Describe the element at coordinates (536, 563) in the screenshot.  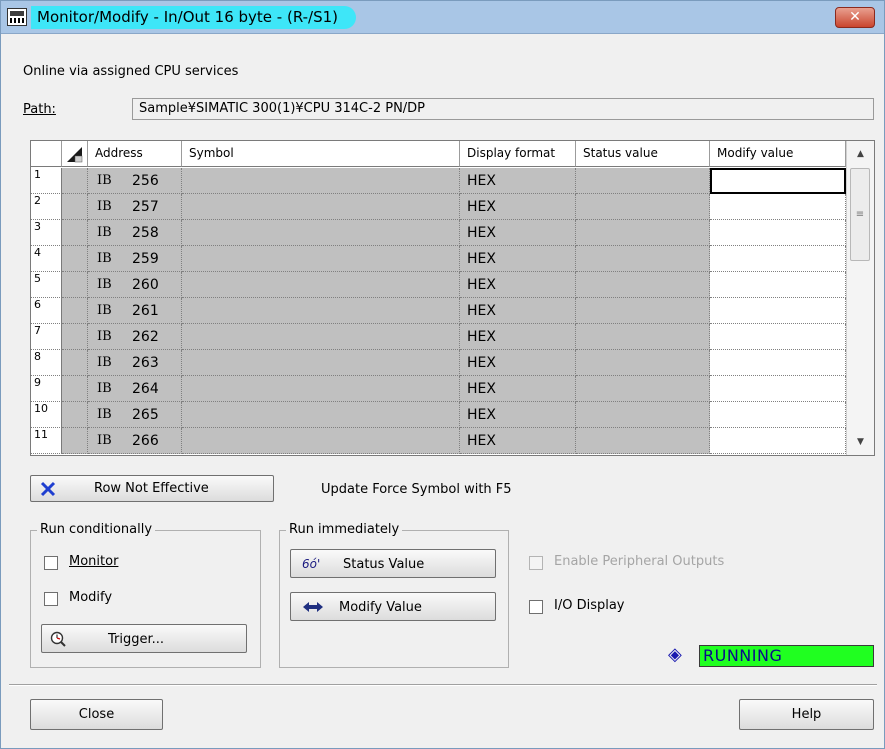
I see `enable-peripheral-outputs-checkbox` at that location.